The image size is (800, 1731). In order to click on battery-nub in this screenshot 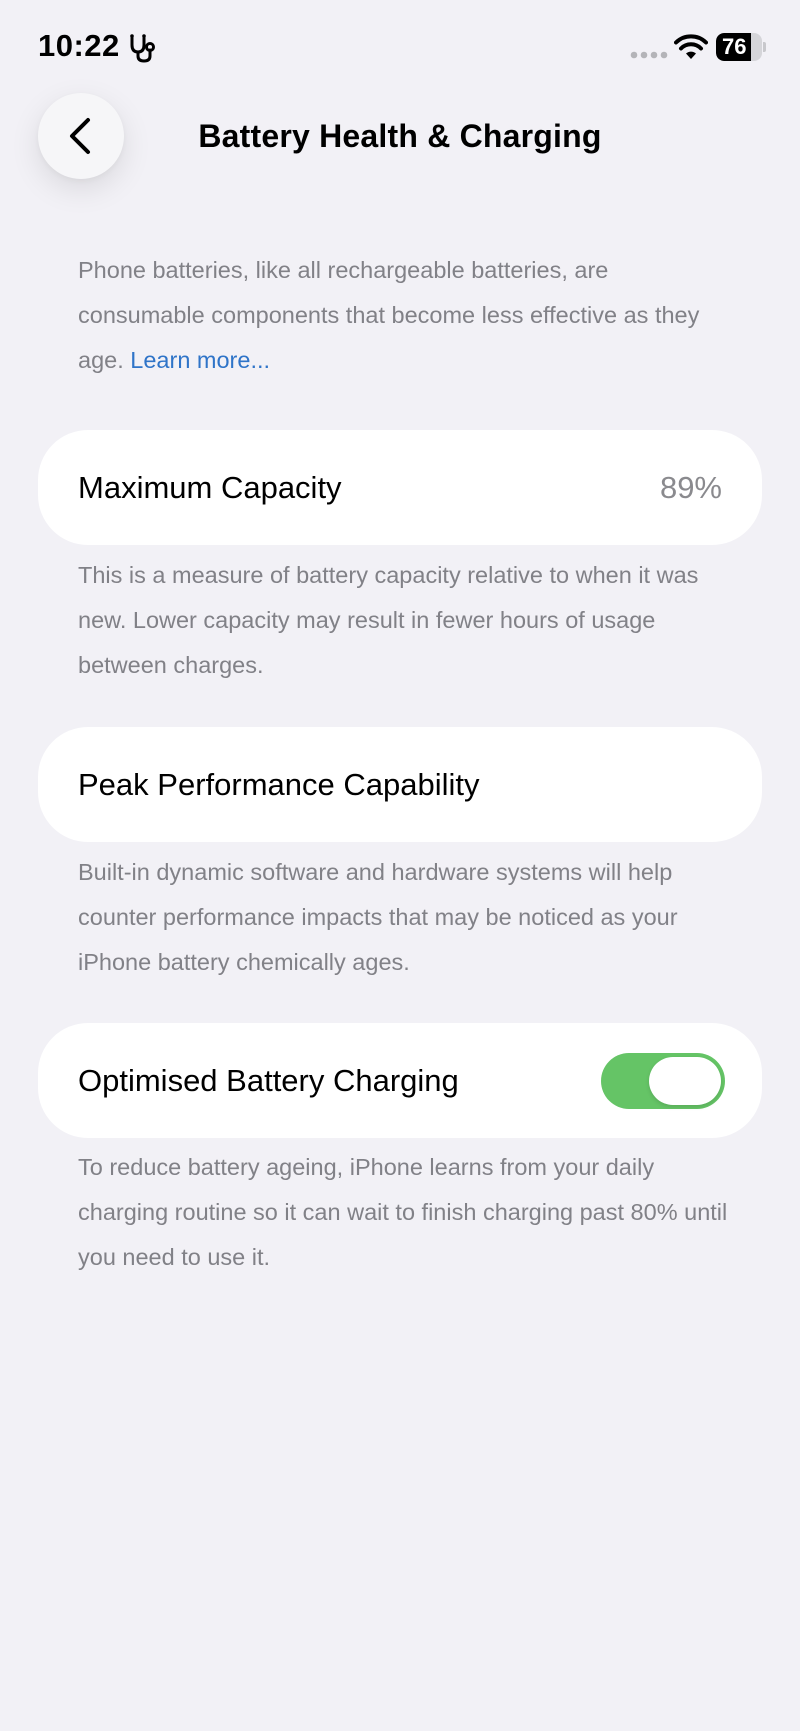, I will do `click(764, 47)`.